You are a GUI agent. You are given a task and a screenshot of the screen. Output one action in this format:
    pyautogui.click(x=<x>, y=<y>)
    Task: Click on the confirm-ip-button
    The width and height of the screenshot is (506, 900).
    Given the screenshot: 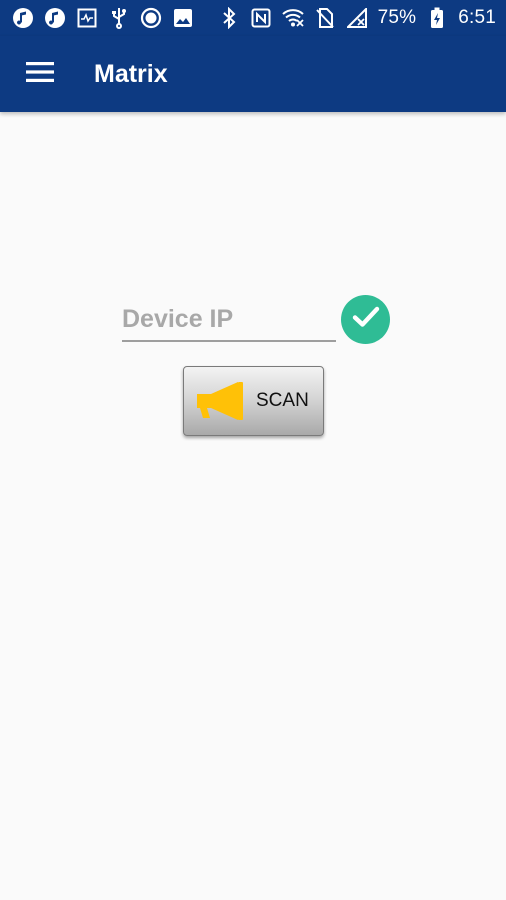 What is the action you would take?
    pyautogui.click(x=365, y=319)
    